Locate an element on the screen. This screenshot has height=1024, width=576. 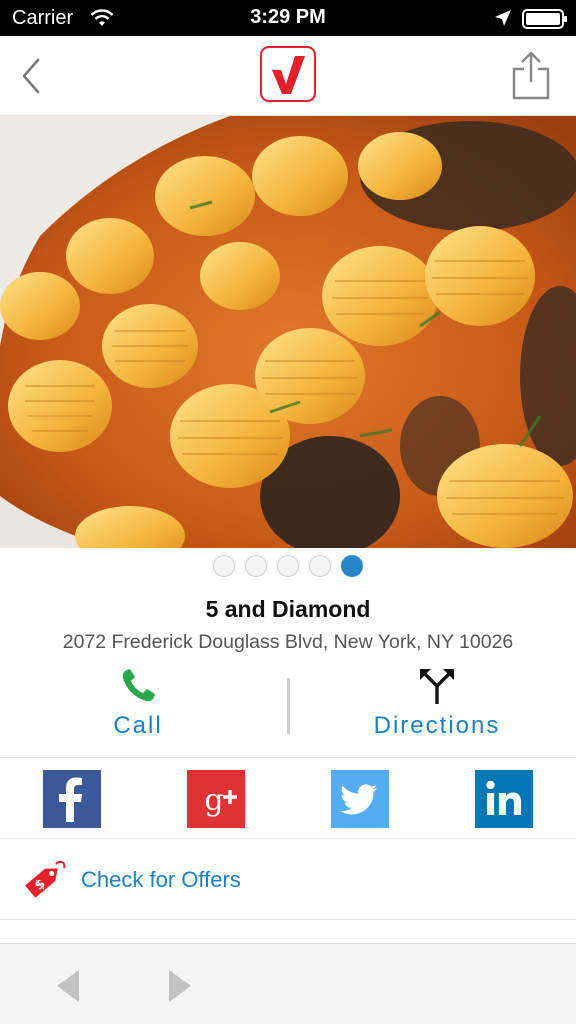
linkedin-button is located at coordinates (504, 799).